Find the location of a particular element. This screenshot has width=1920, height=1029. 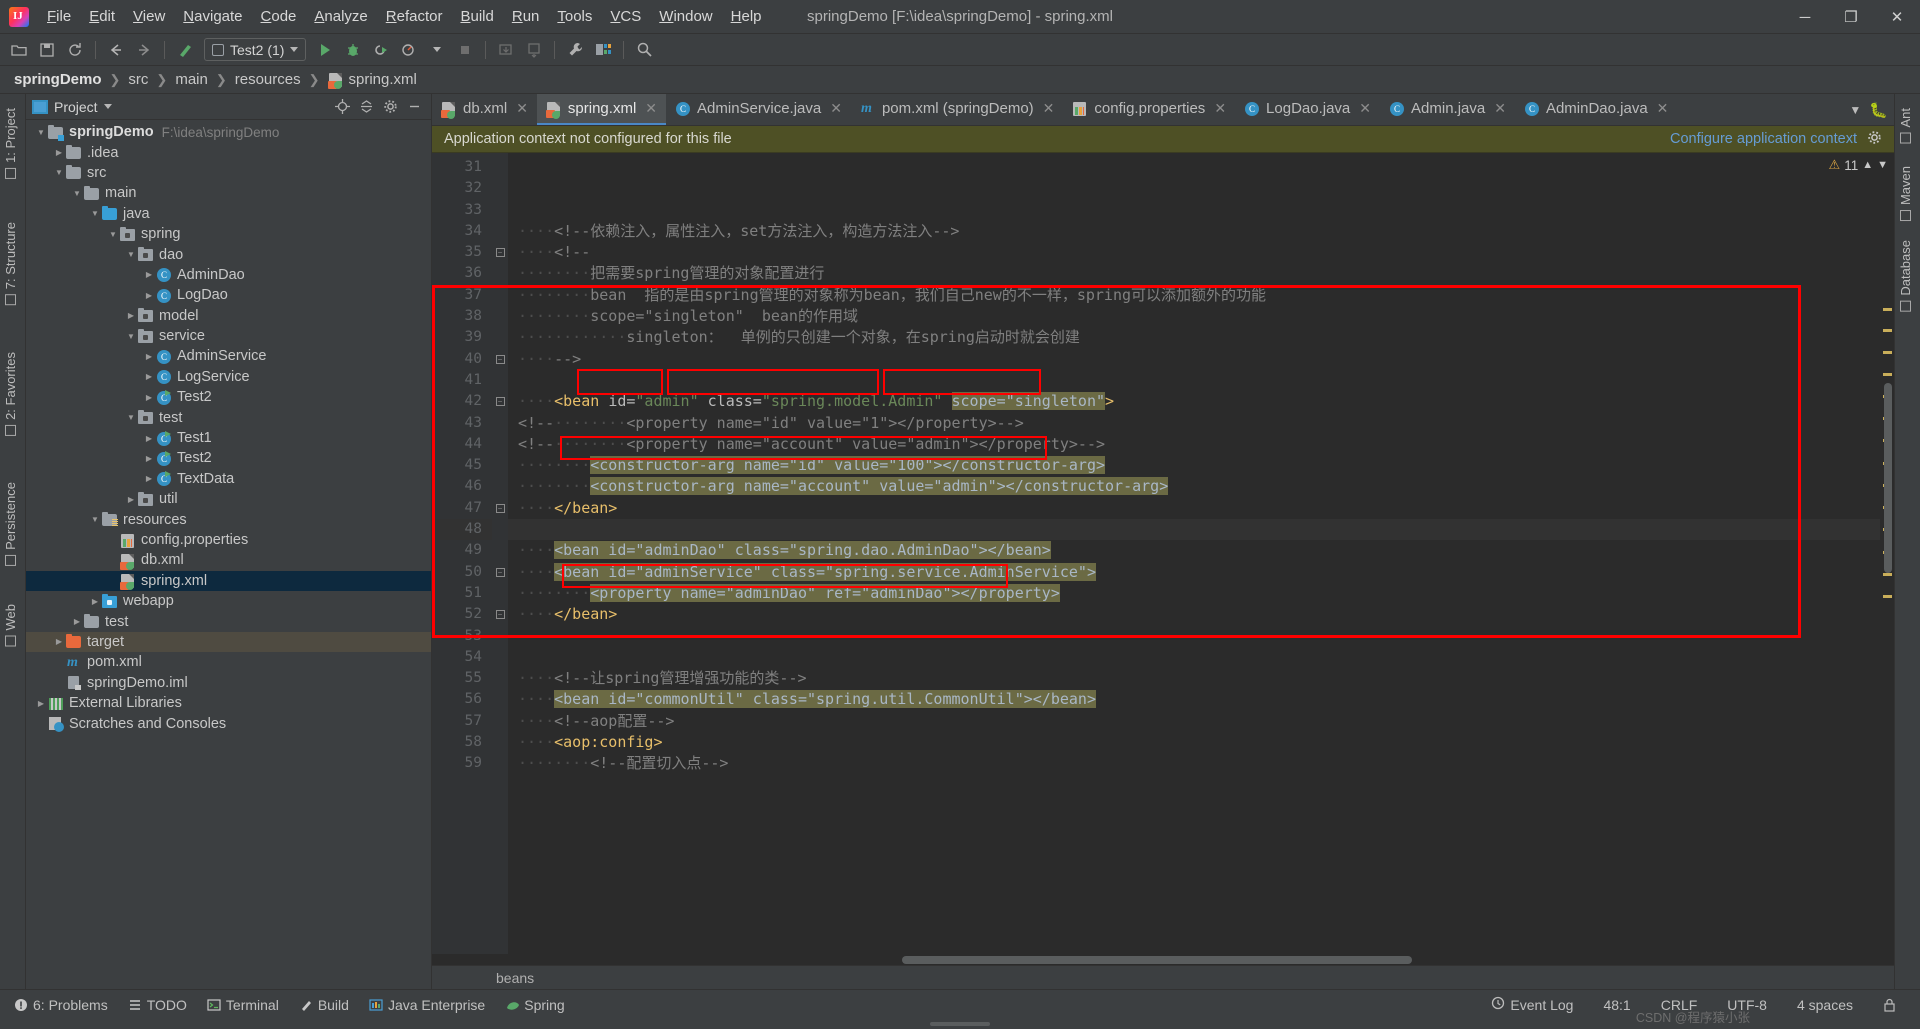

chevron-down-icon is located at coordinates (437, 50).